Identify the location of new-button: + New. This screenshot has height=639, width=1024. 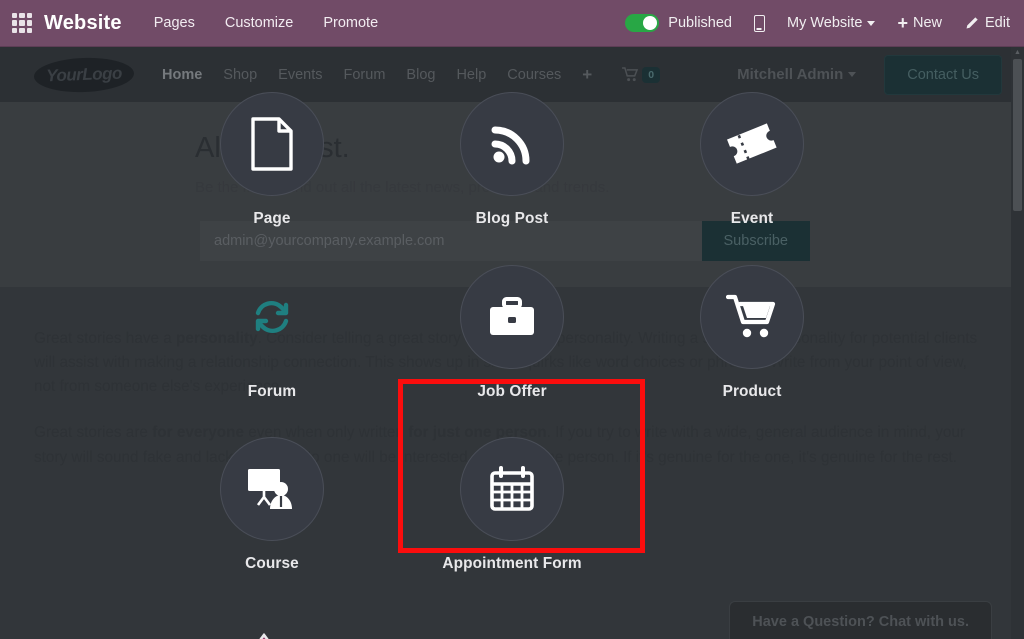
(919, 23).